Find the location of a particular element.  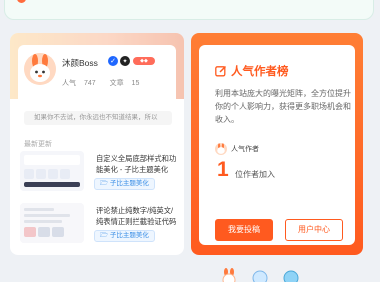

author-count: 1 is located at coordinates (223, 169).